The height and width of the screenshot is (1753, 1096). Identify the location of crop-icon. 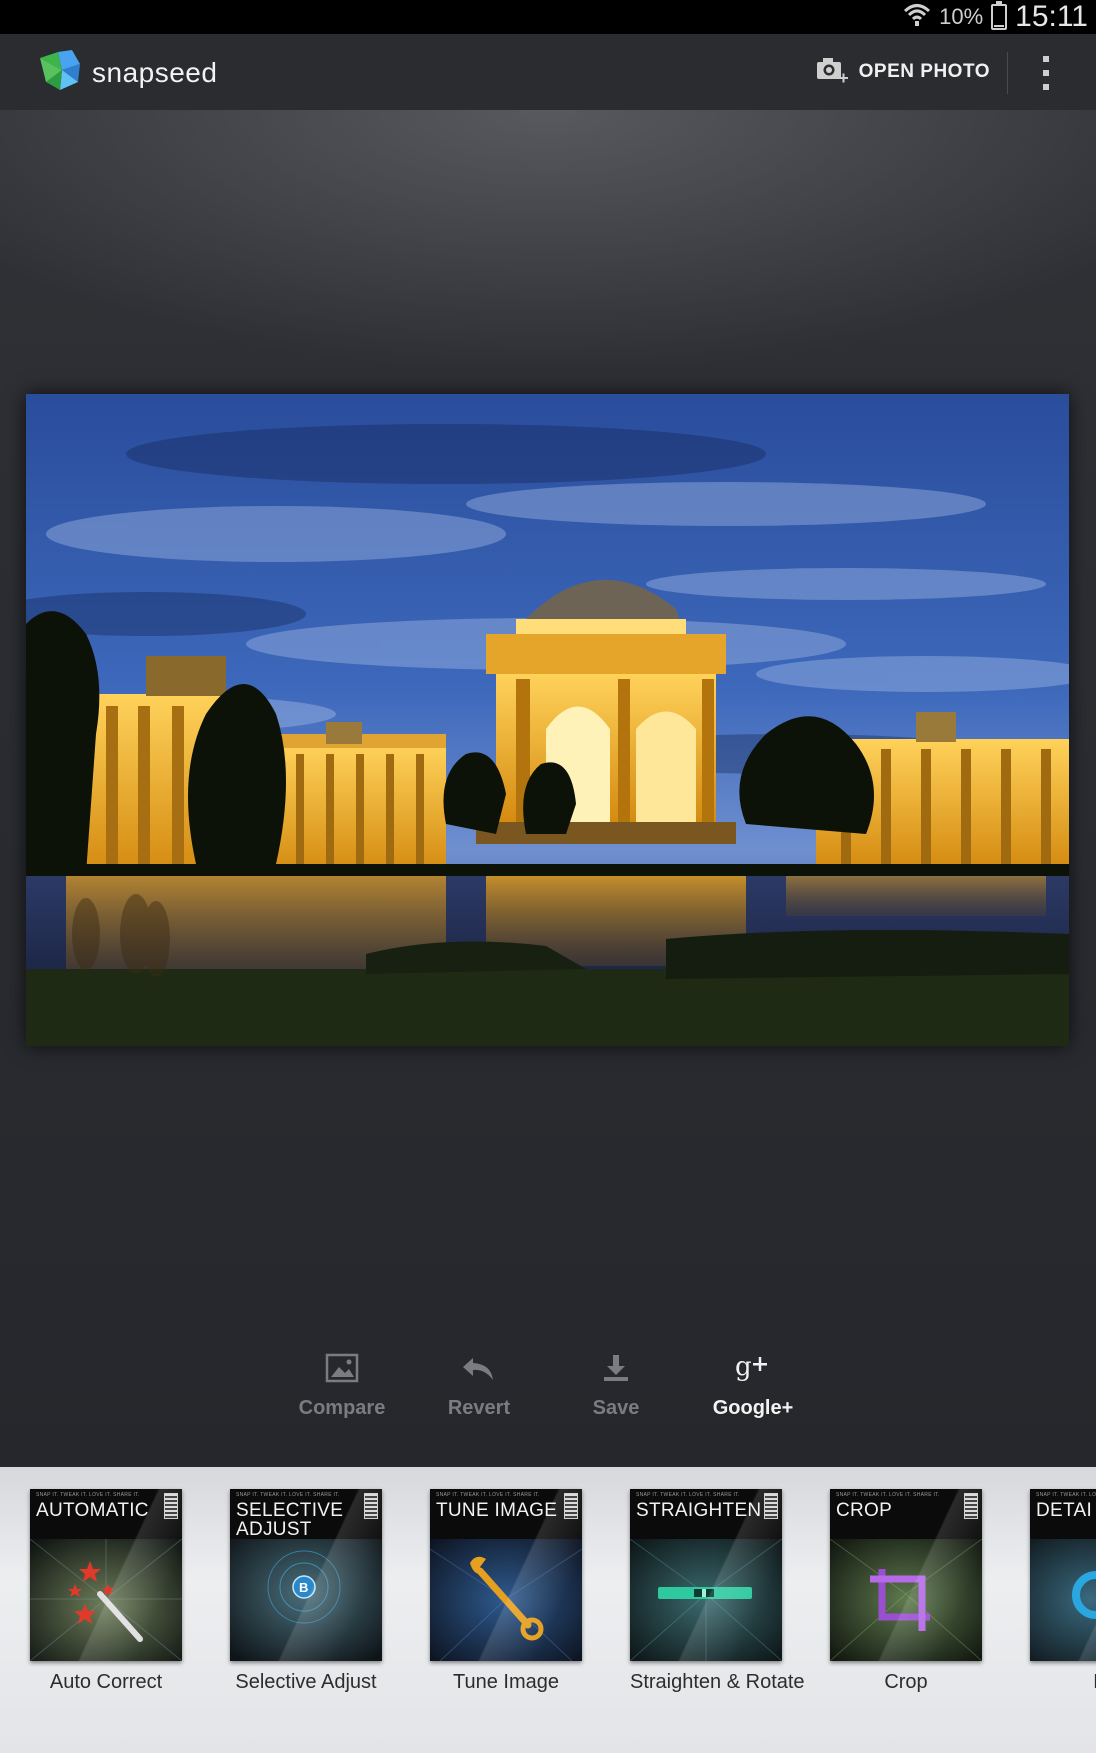
(906, 1600).